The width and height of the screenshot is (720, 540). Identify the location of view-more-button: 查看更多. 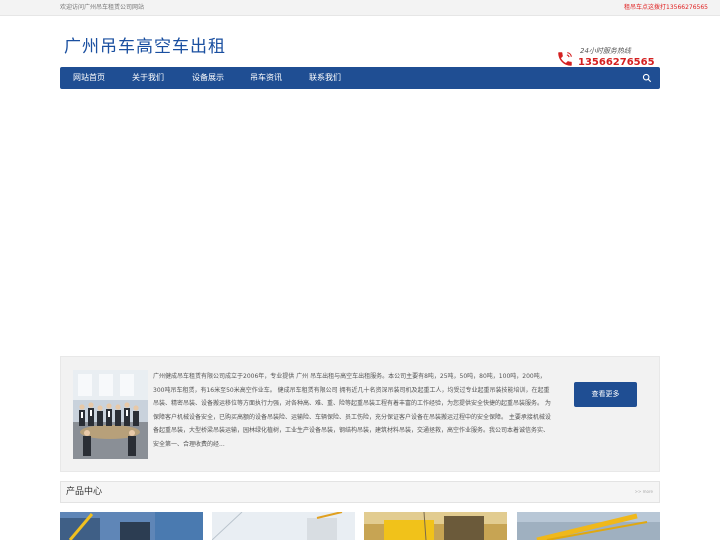
(605, 394).